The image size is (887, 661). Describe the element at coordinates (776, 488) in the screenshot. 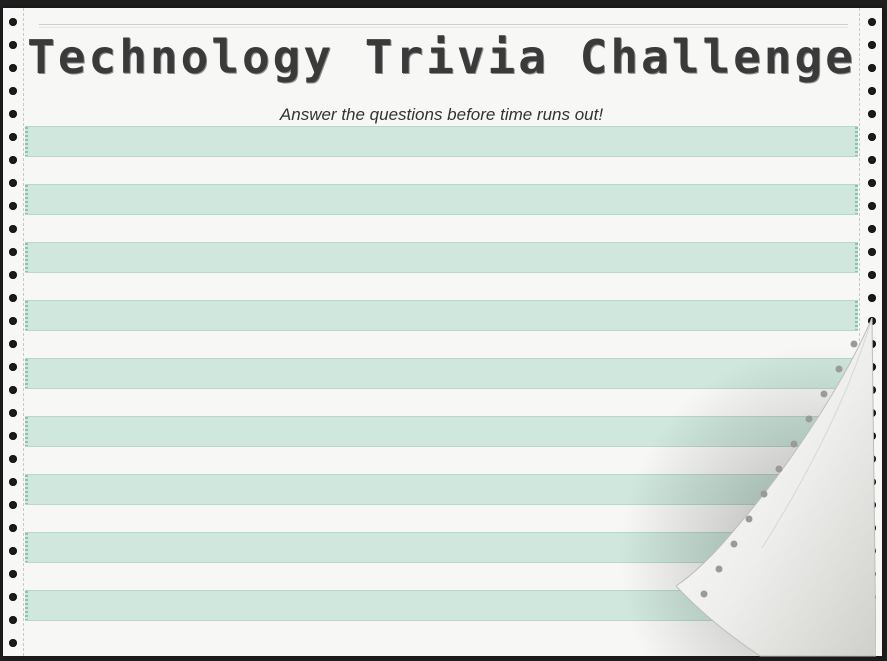

I see `page-curl-icon` at that location.